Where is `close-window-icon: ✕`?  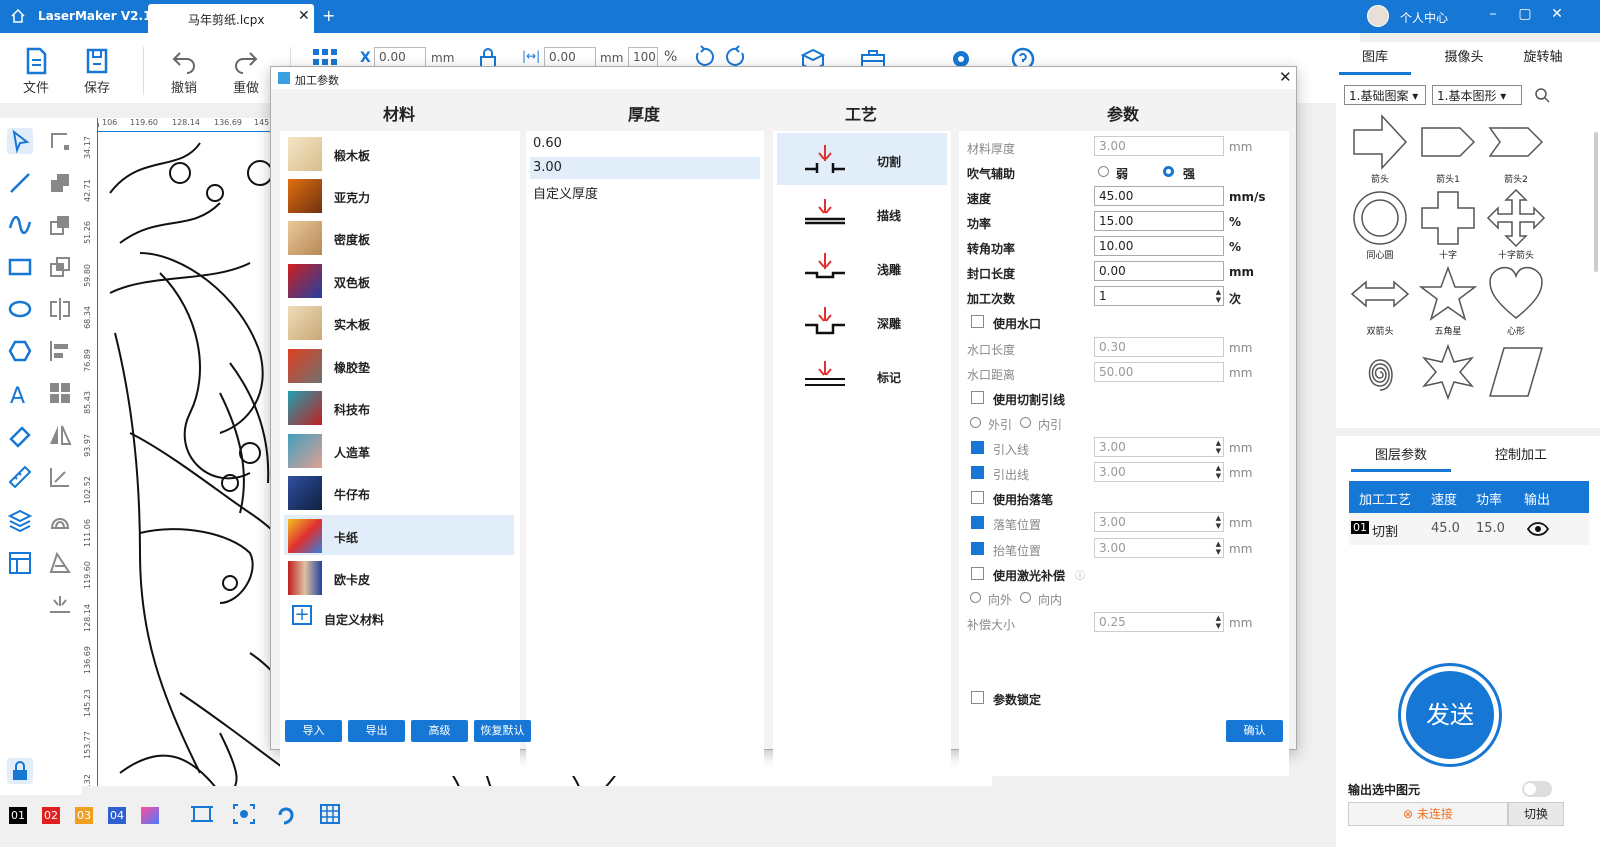
close-window-icon: ✕ is located at coordinates (1557, 14).